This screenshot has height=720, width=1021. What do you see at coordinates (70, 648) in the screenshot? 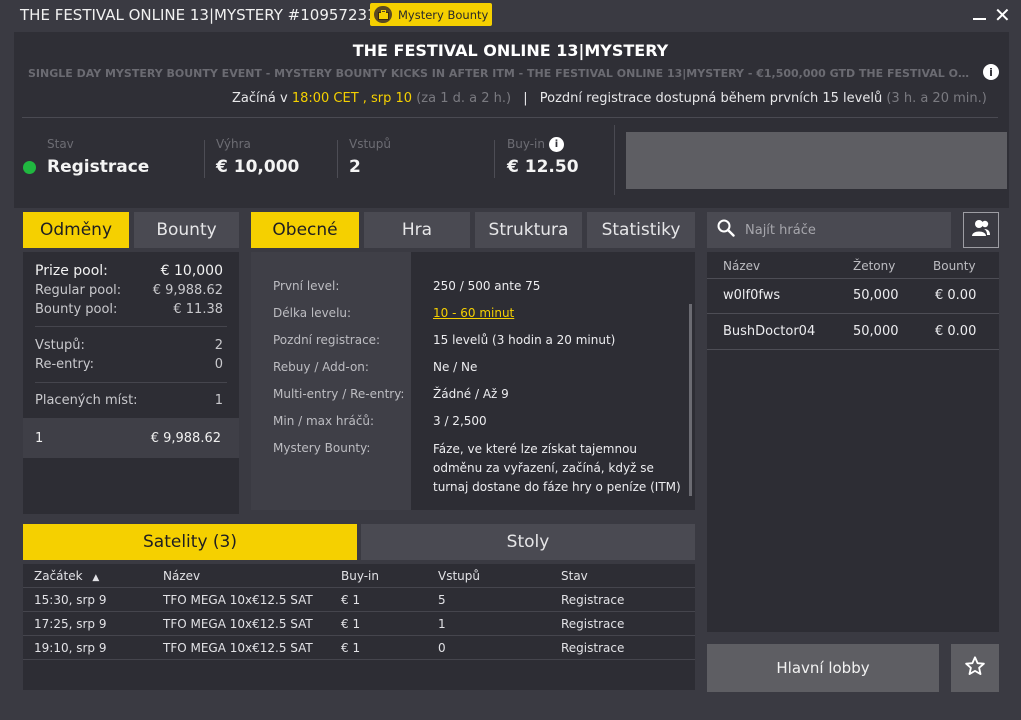
I see `satellite-start: 19:10, srp 9` at bounding box center [70, 648].